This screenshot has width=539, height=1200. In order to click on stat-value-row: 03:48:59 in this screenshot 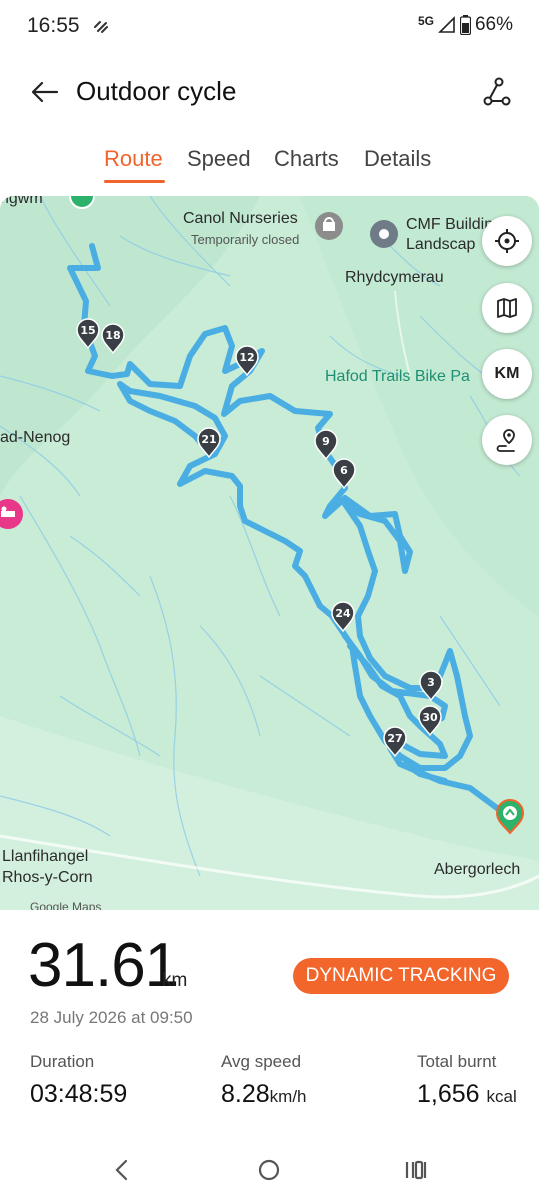, I will do `click(78, 1094)`.